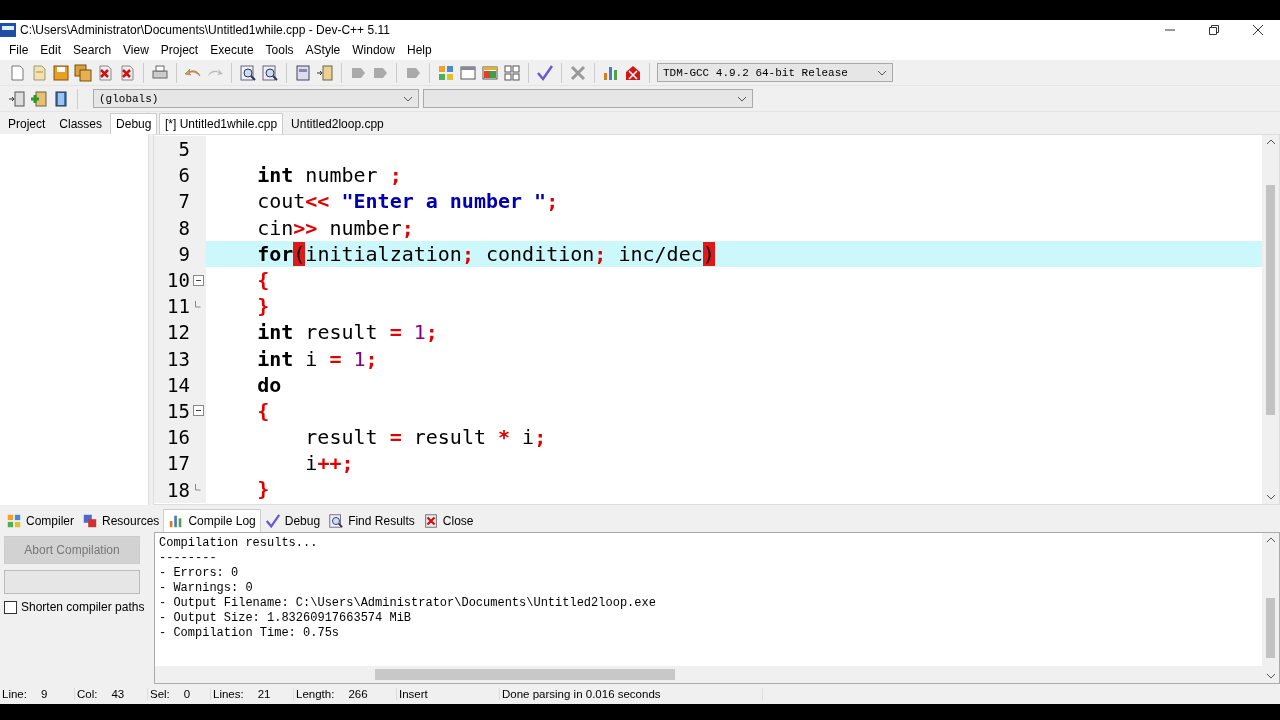  I want to click on output-tab: Debug, so click(292, 521).